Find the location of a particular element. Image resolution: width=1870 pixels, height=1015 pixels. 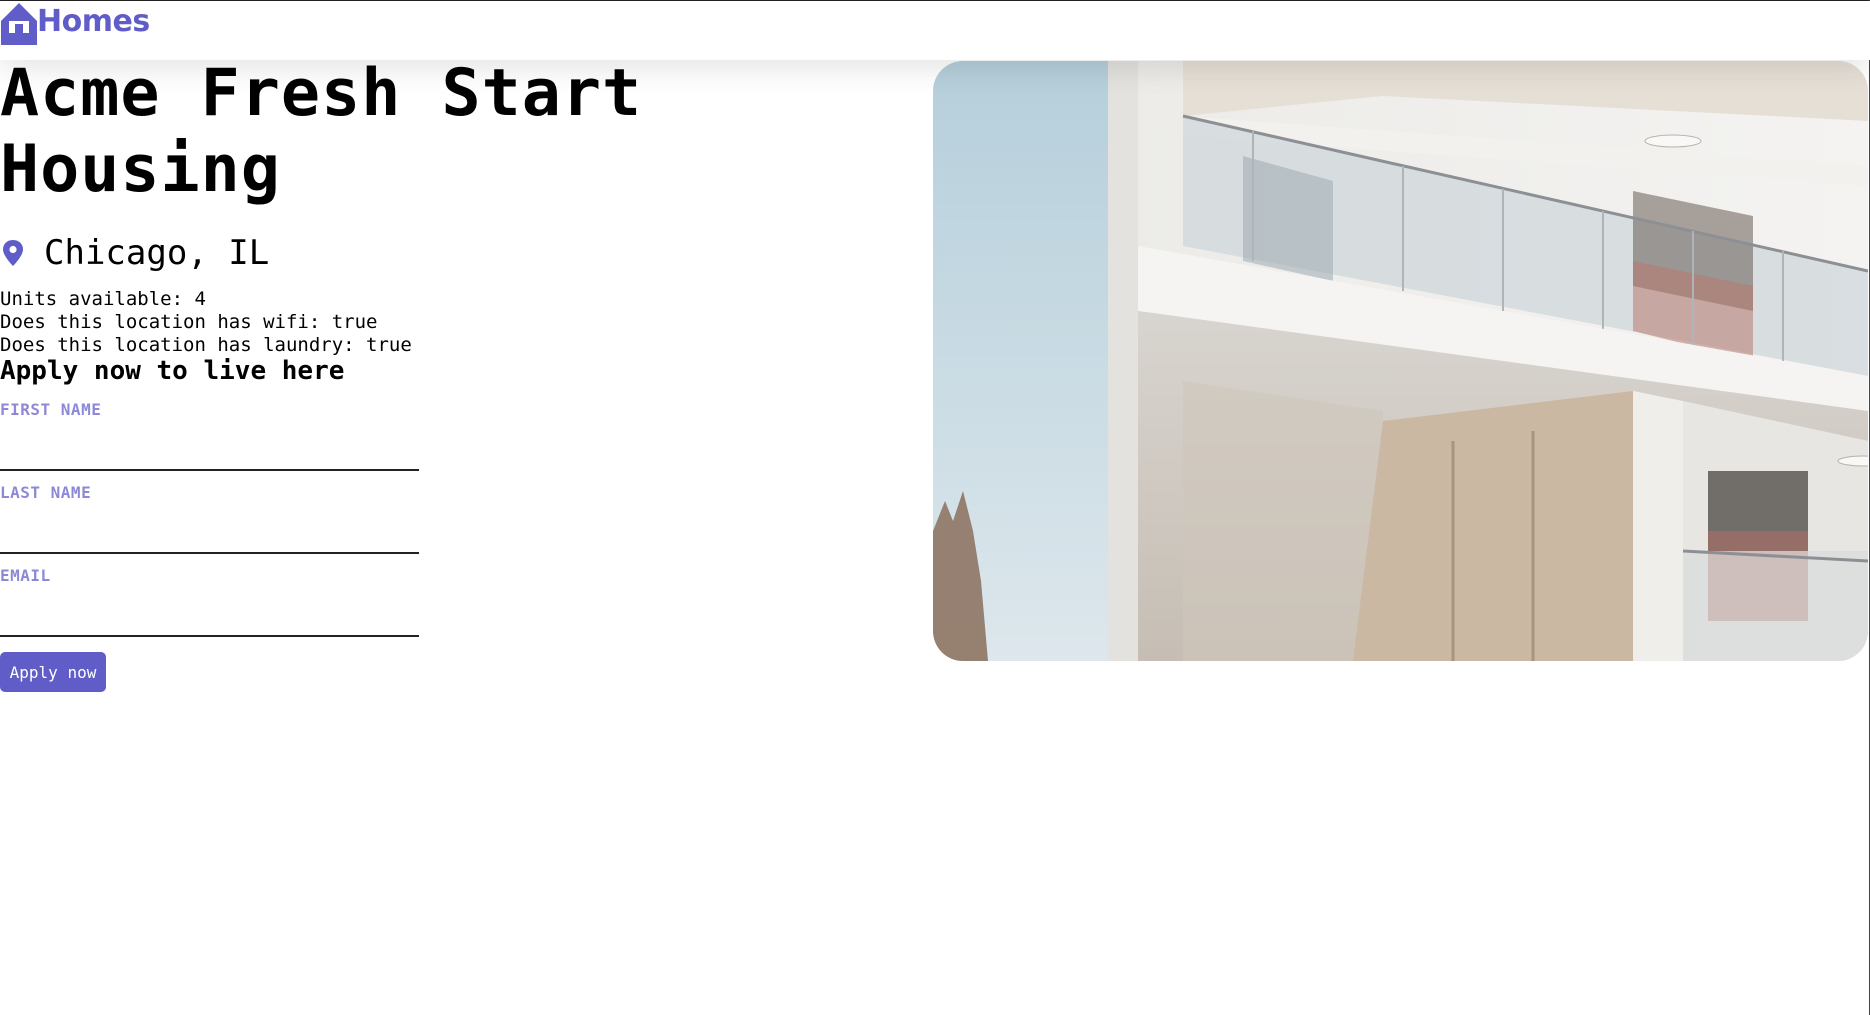

email-label: EMAIL is located at coordinates (25, 575).